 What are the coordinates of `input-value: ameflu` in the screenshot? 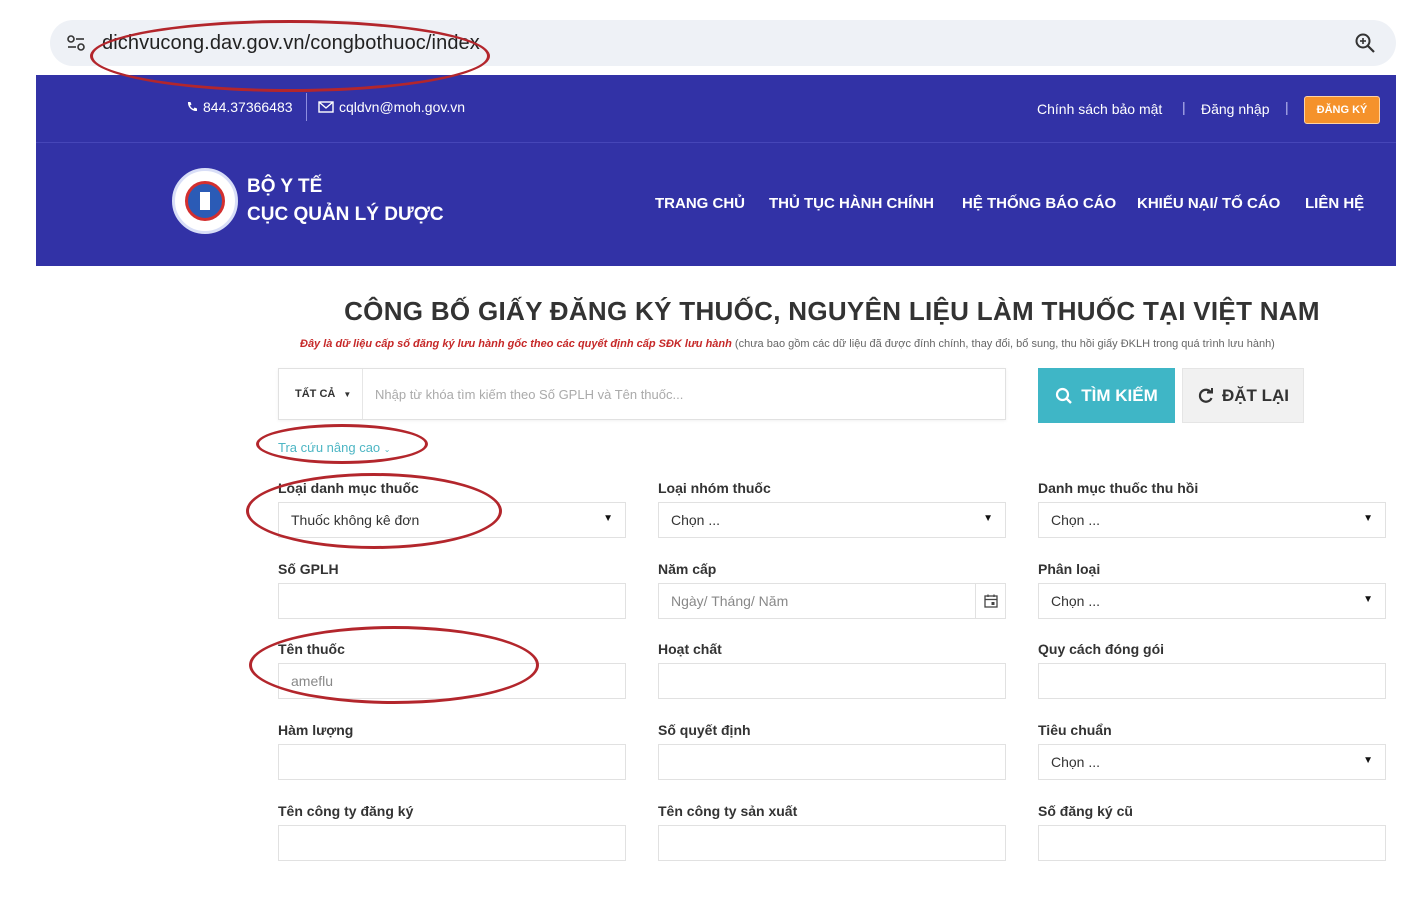 It's located at (312, 681).